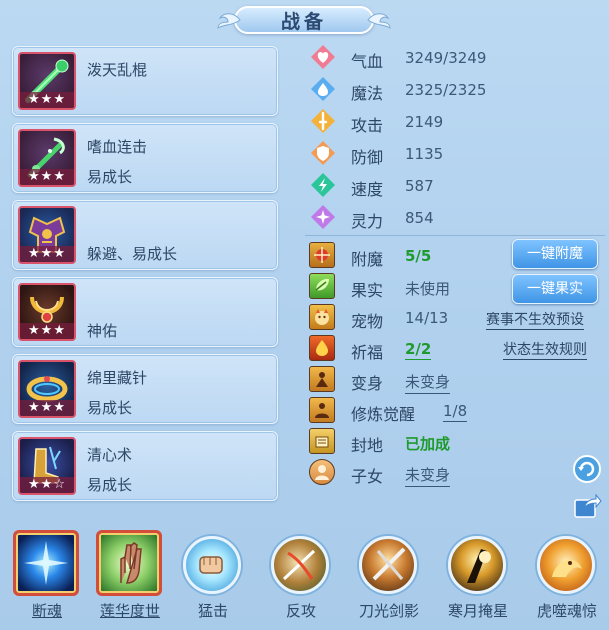 The width and height of the screenshot is (609, 630). Describe the element at coordinates (212, 611) in the screenshot. I see `skill-name: 猛击` at that location.